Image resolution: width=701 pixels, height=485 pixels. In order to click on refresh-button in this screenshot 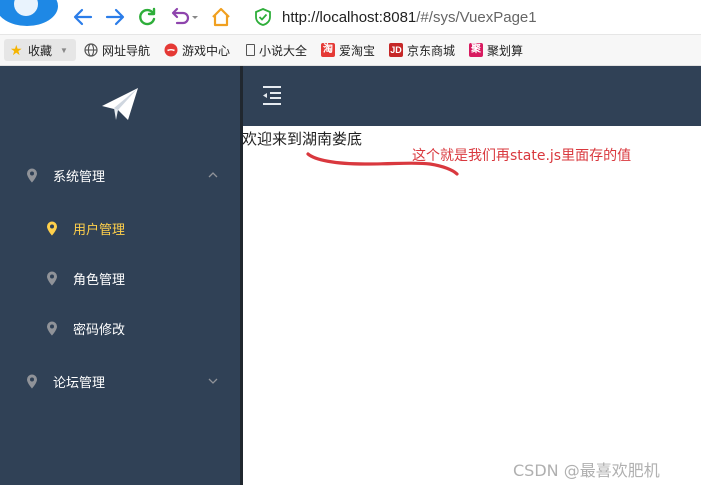, I will do `click(147, 17)`.